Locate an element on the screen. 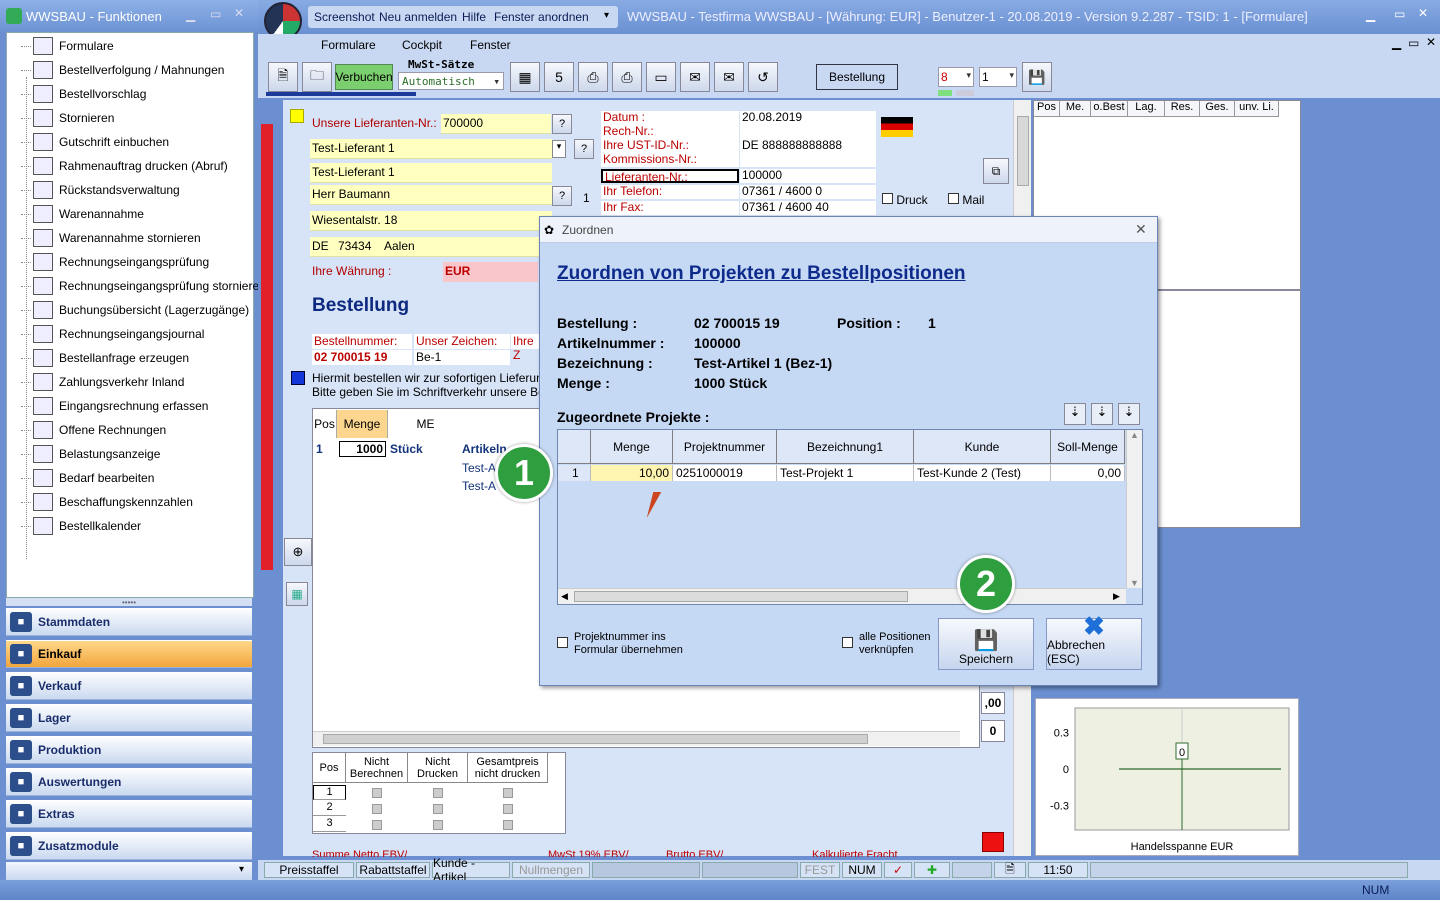 The image size is (1440, 900). mail-checkbox-box is located at coordinates (953, 198).